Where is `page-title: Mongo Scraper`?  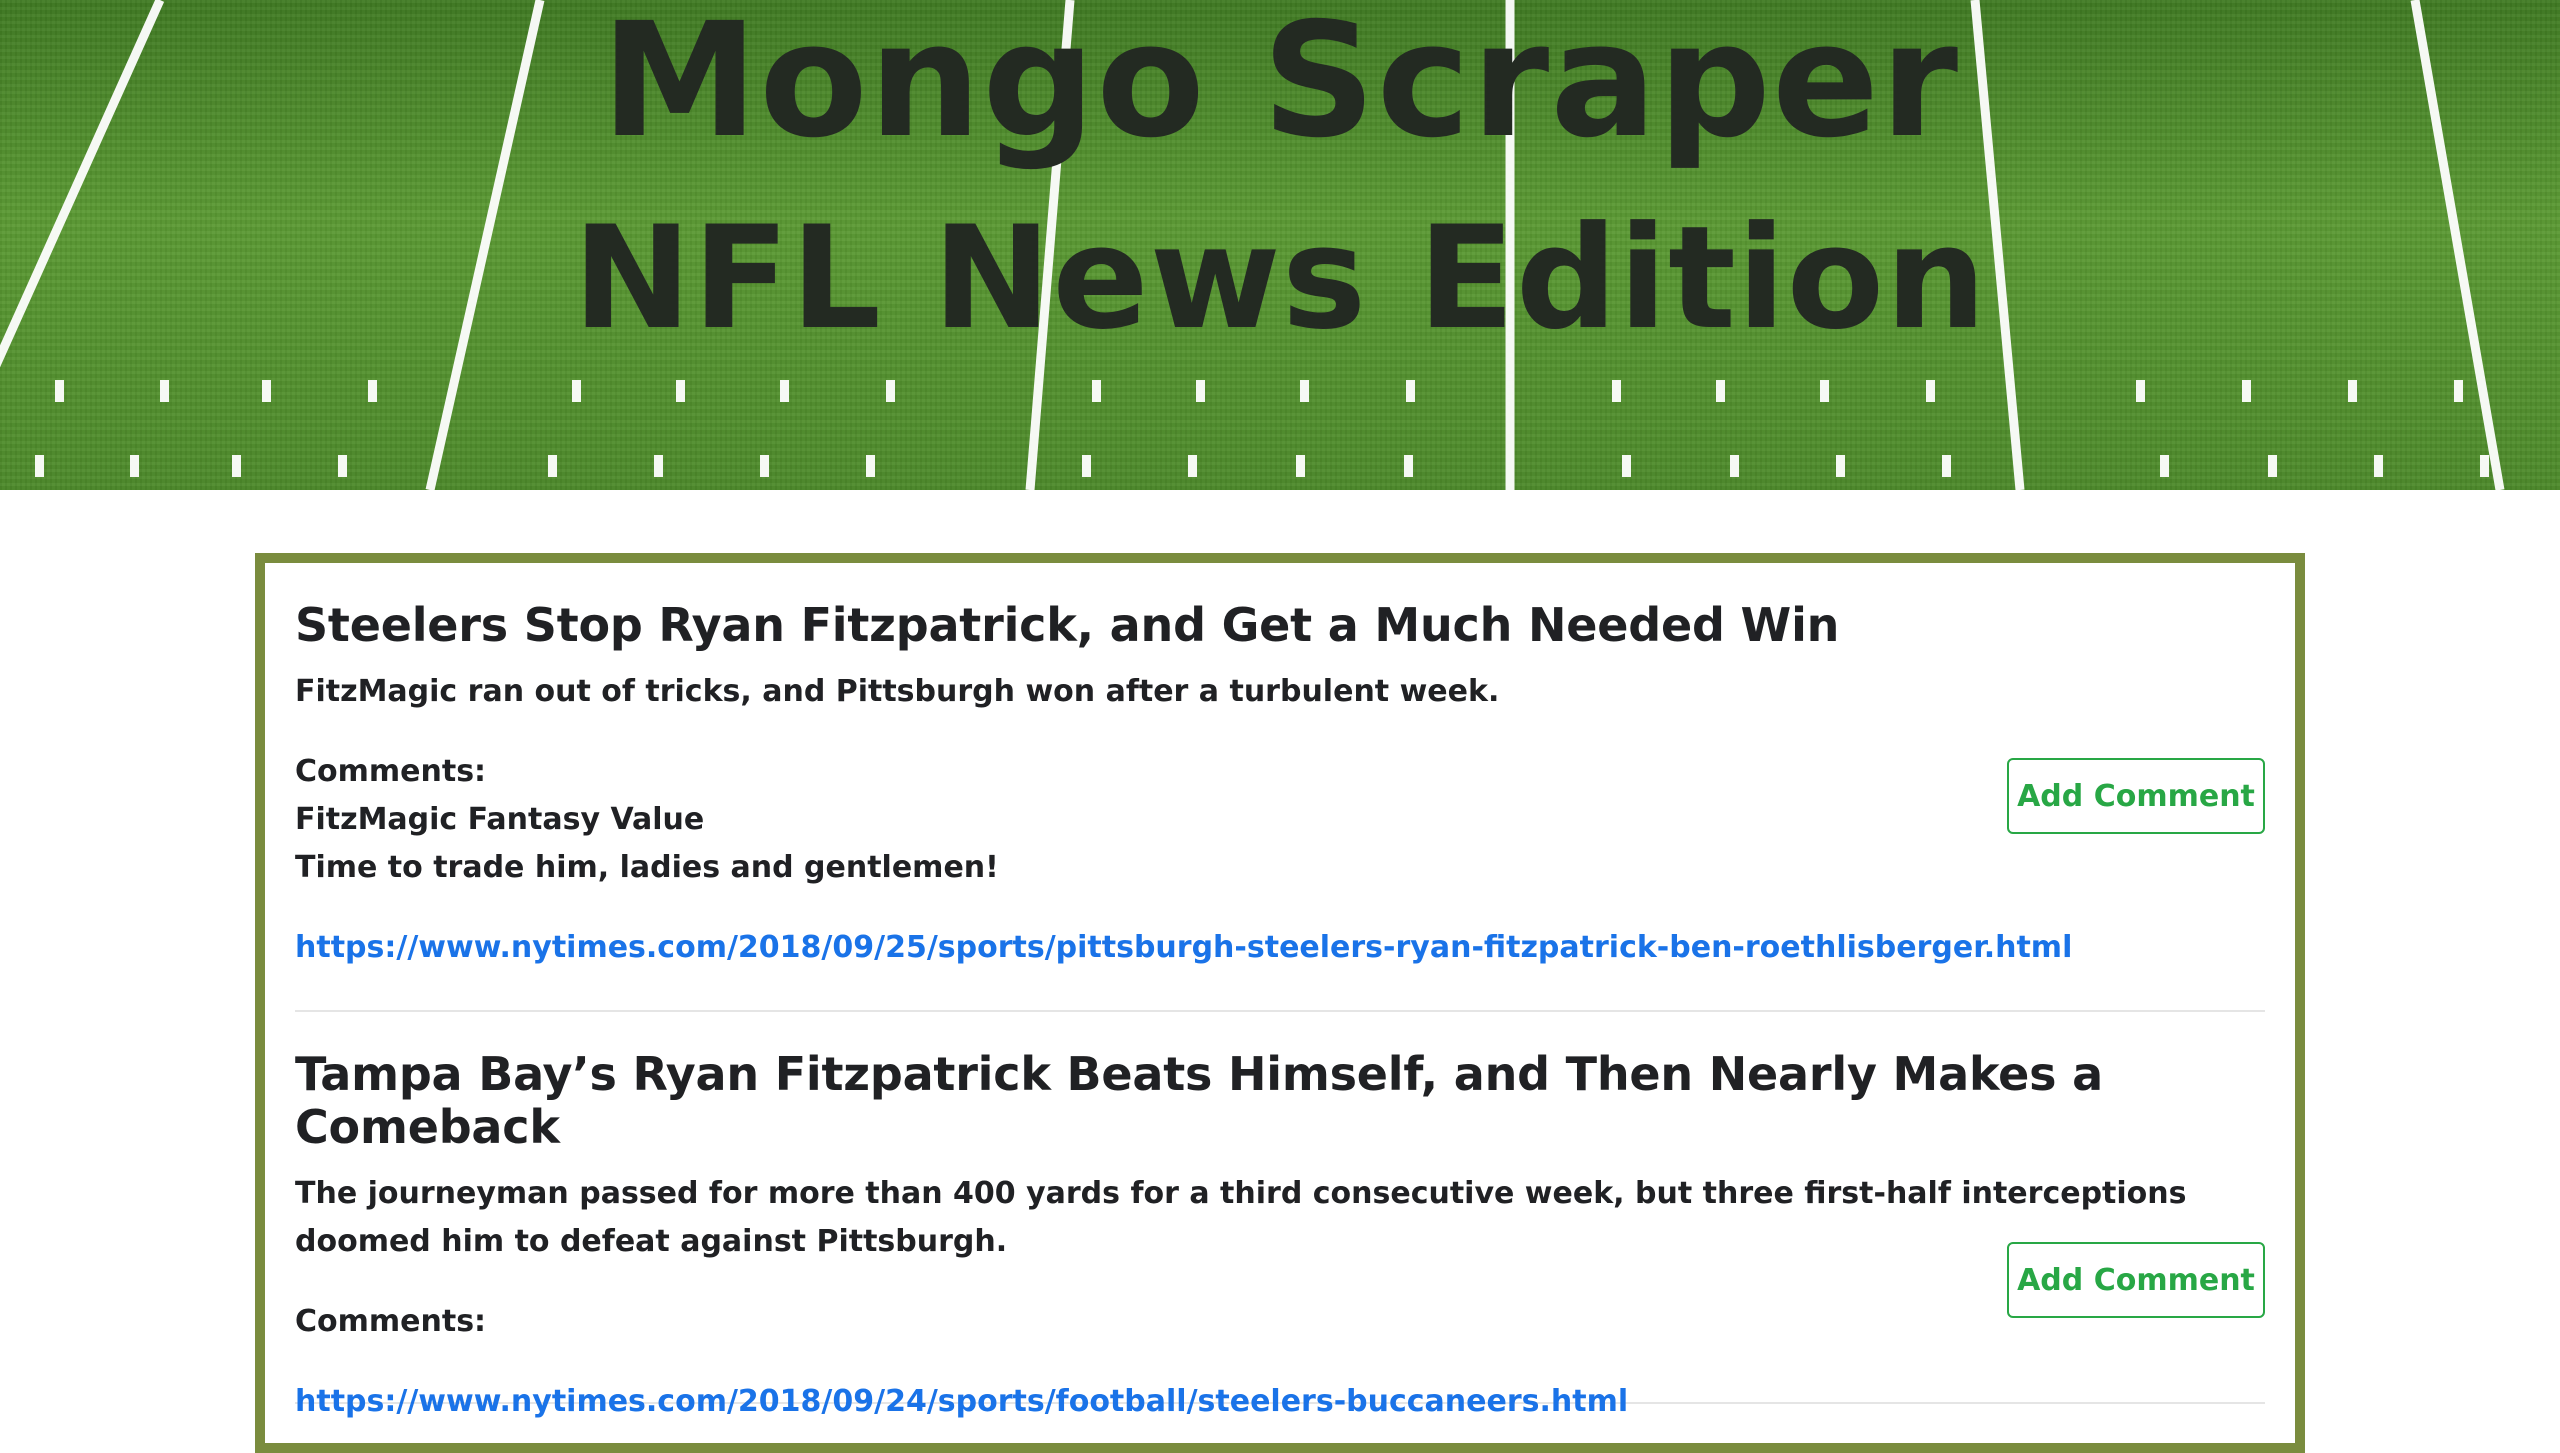
page-title: Mongo Scraper is located at coordinates (1280, 86).